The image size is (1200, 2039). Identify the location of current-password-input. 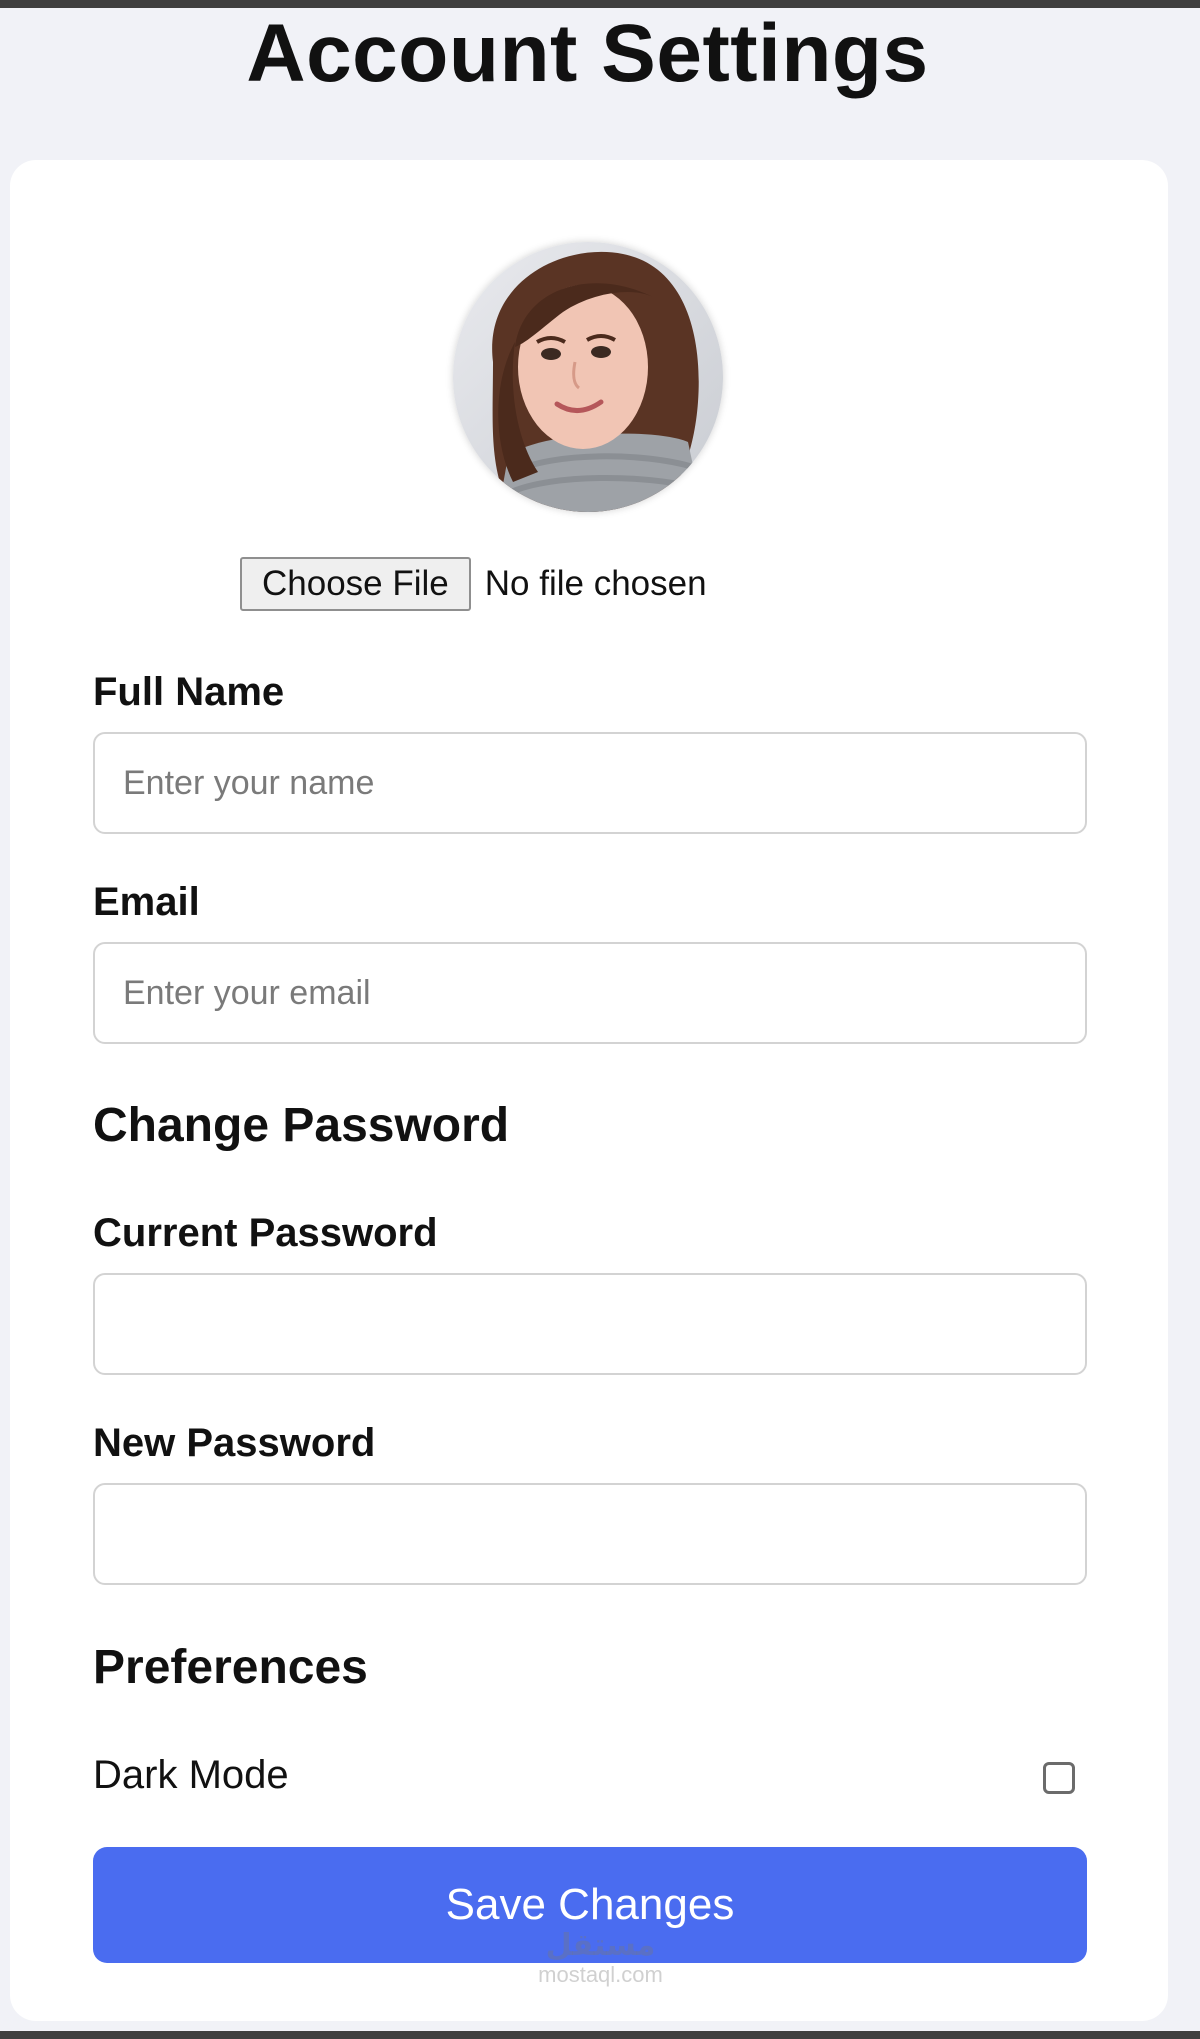
(590, 1324).